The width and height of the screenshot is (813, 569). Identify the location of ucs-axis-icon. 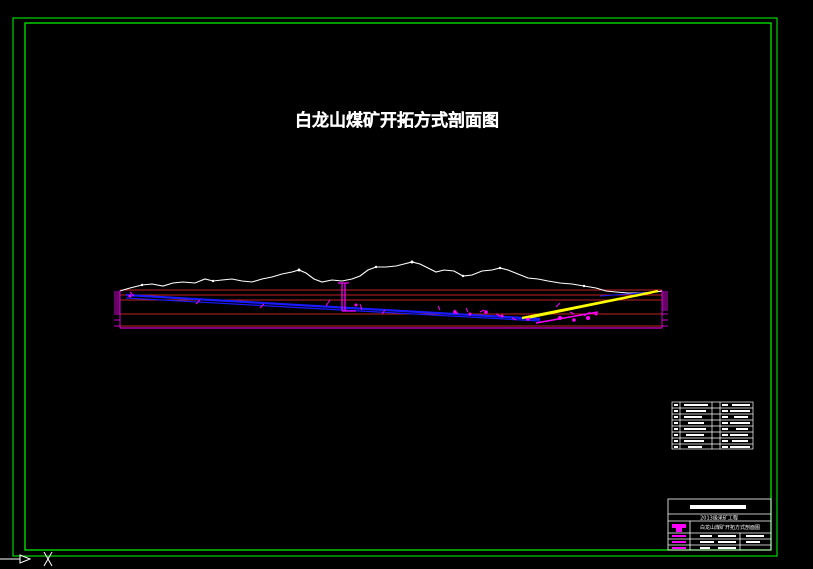
(26, 559).